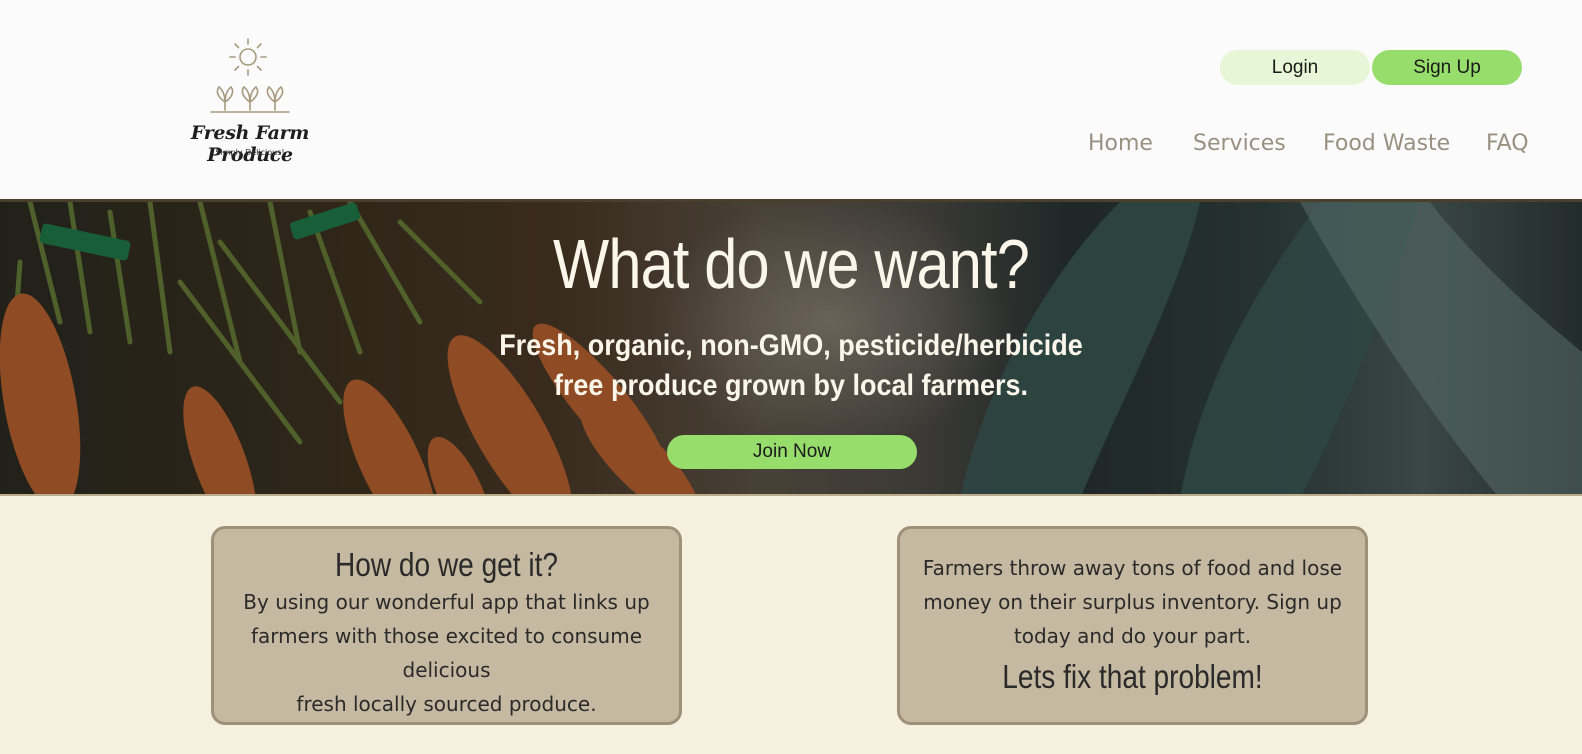 The height and width of the screenshot is (754, 1582). I want to click on nav-faq: FAQ, so click(1507, 143).